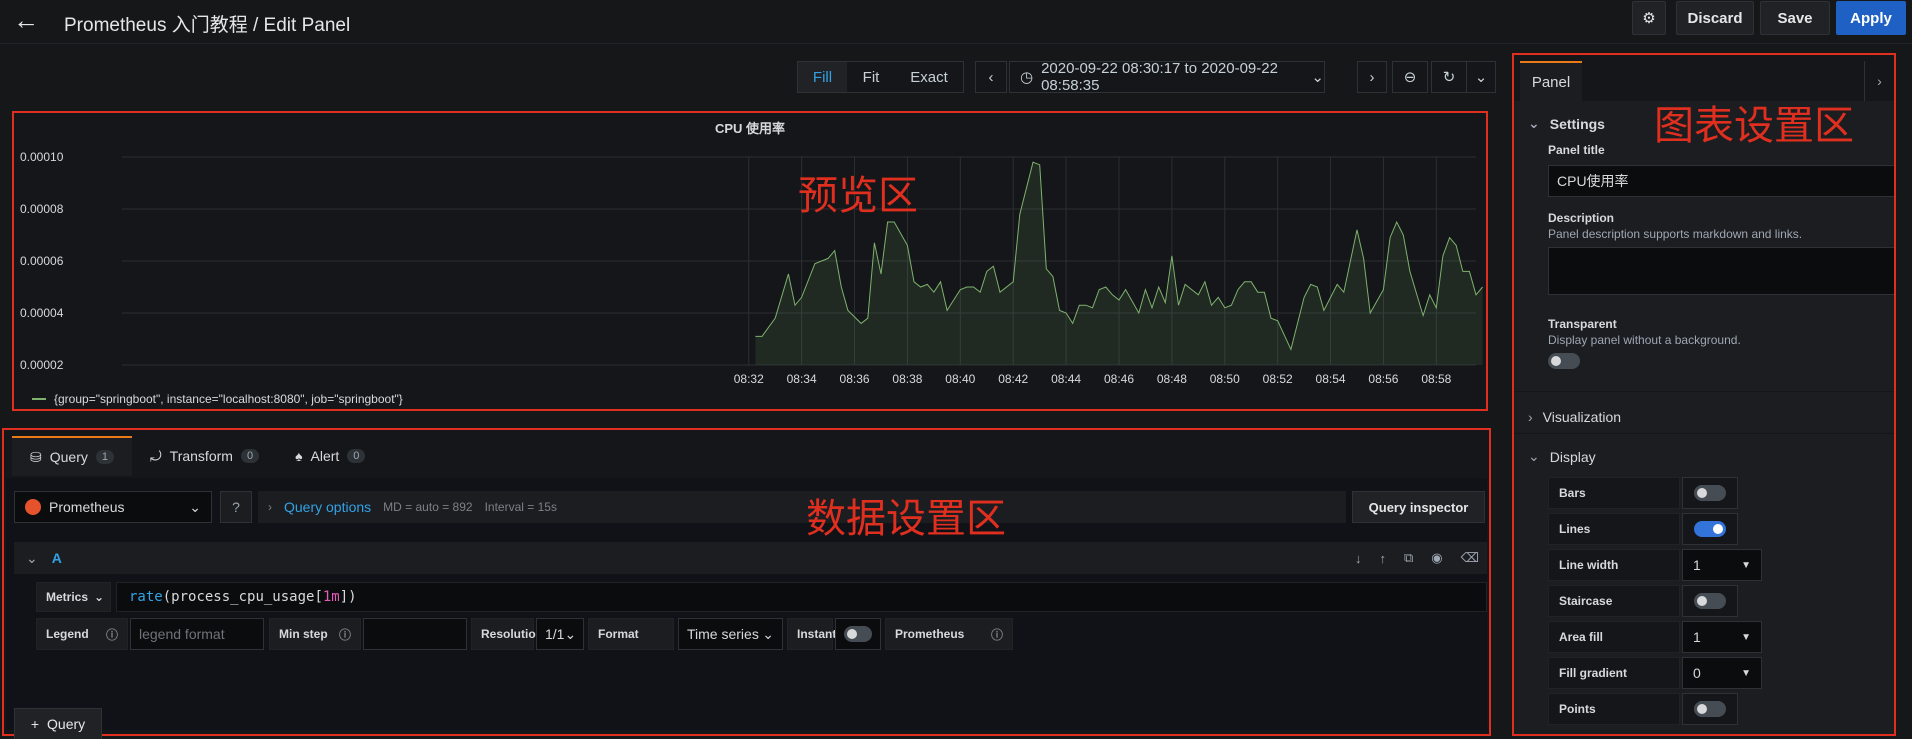  What do you see at coordinates (1449, 77) in the screenshot?
I see `refresh-button: ↻` at bounding box center [1449, 77].